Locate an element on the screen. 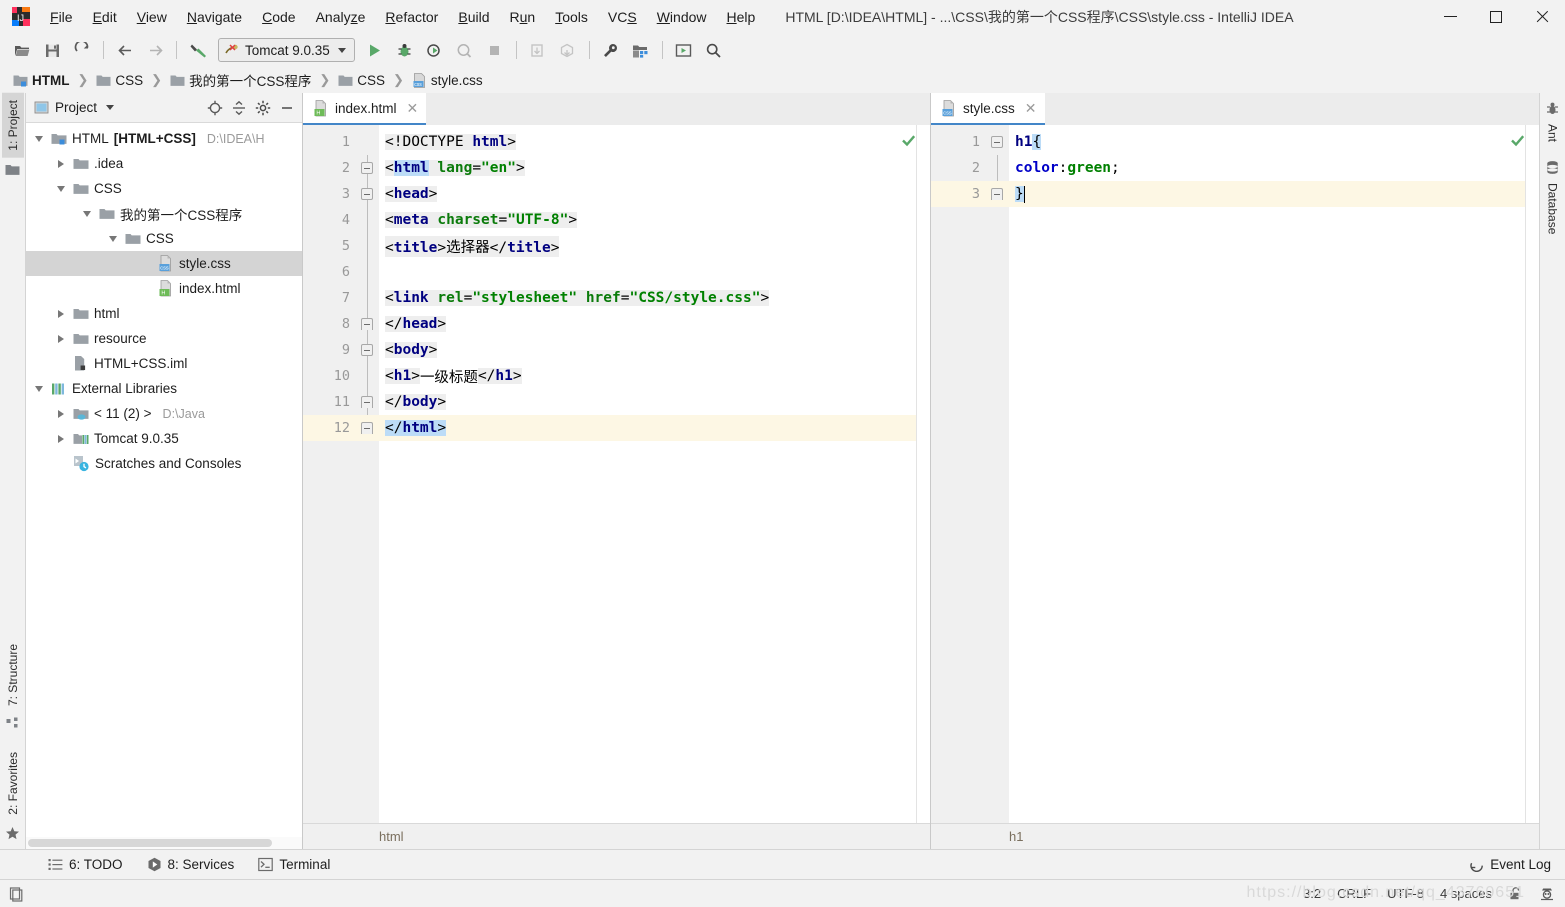 Image resolution: width=1565 pixels, height=907 pixels. menu-tools: Tools is located at coordinates (571, 17).